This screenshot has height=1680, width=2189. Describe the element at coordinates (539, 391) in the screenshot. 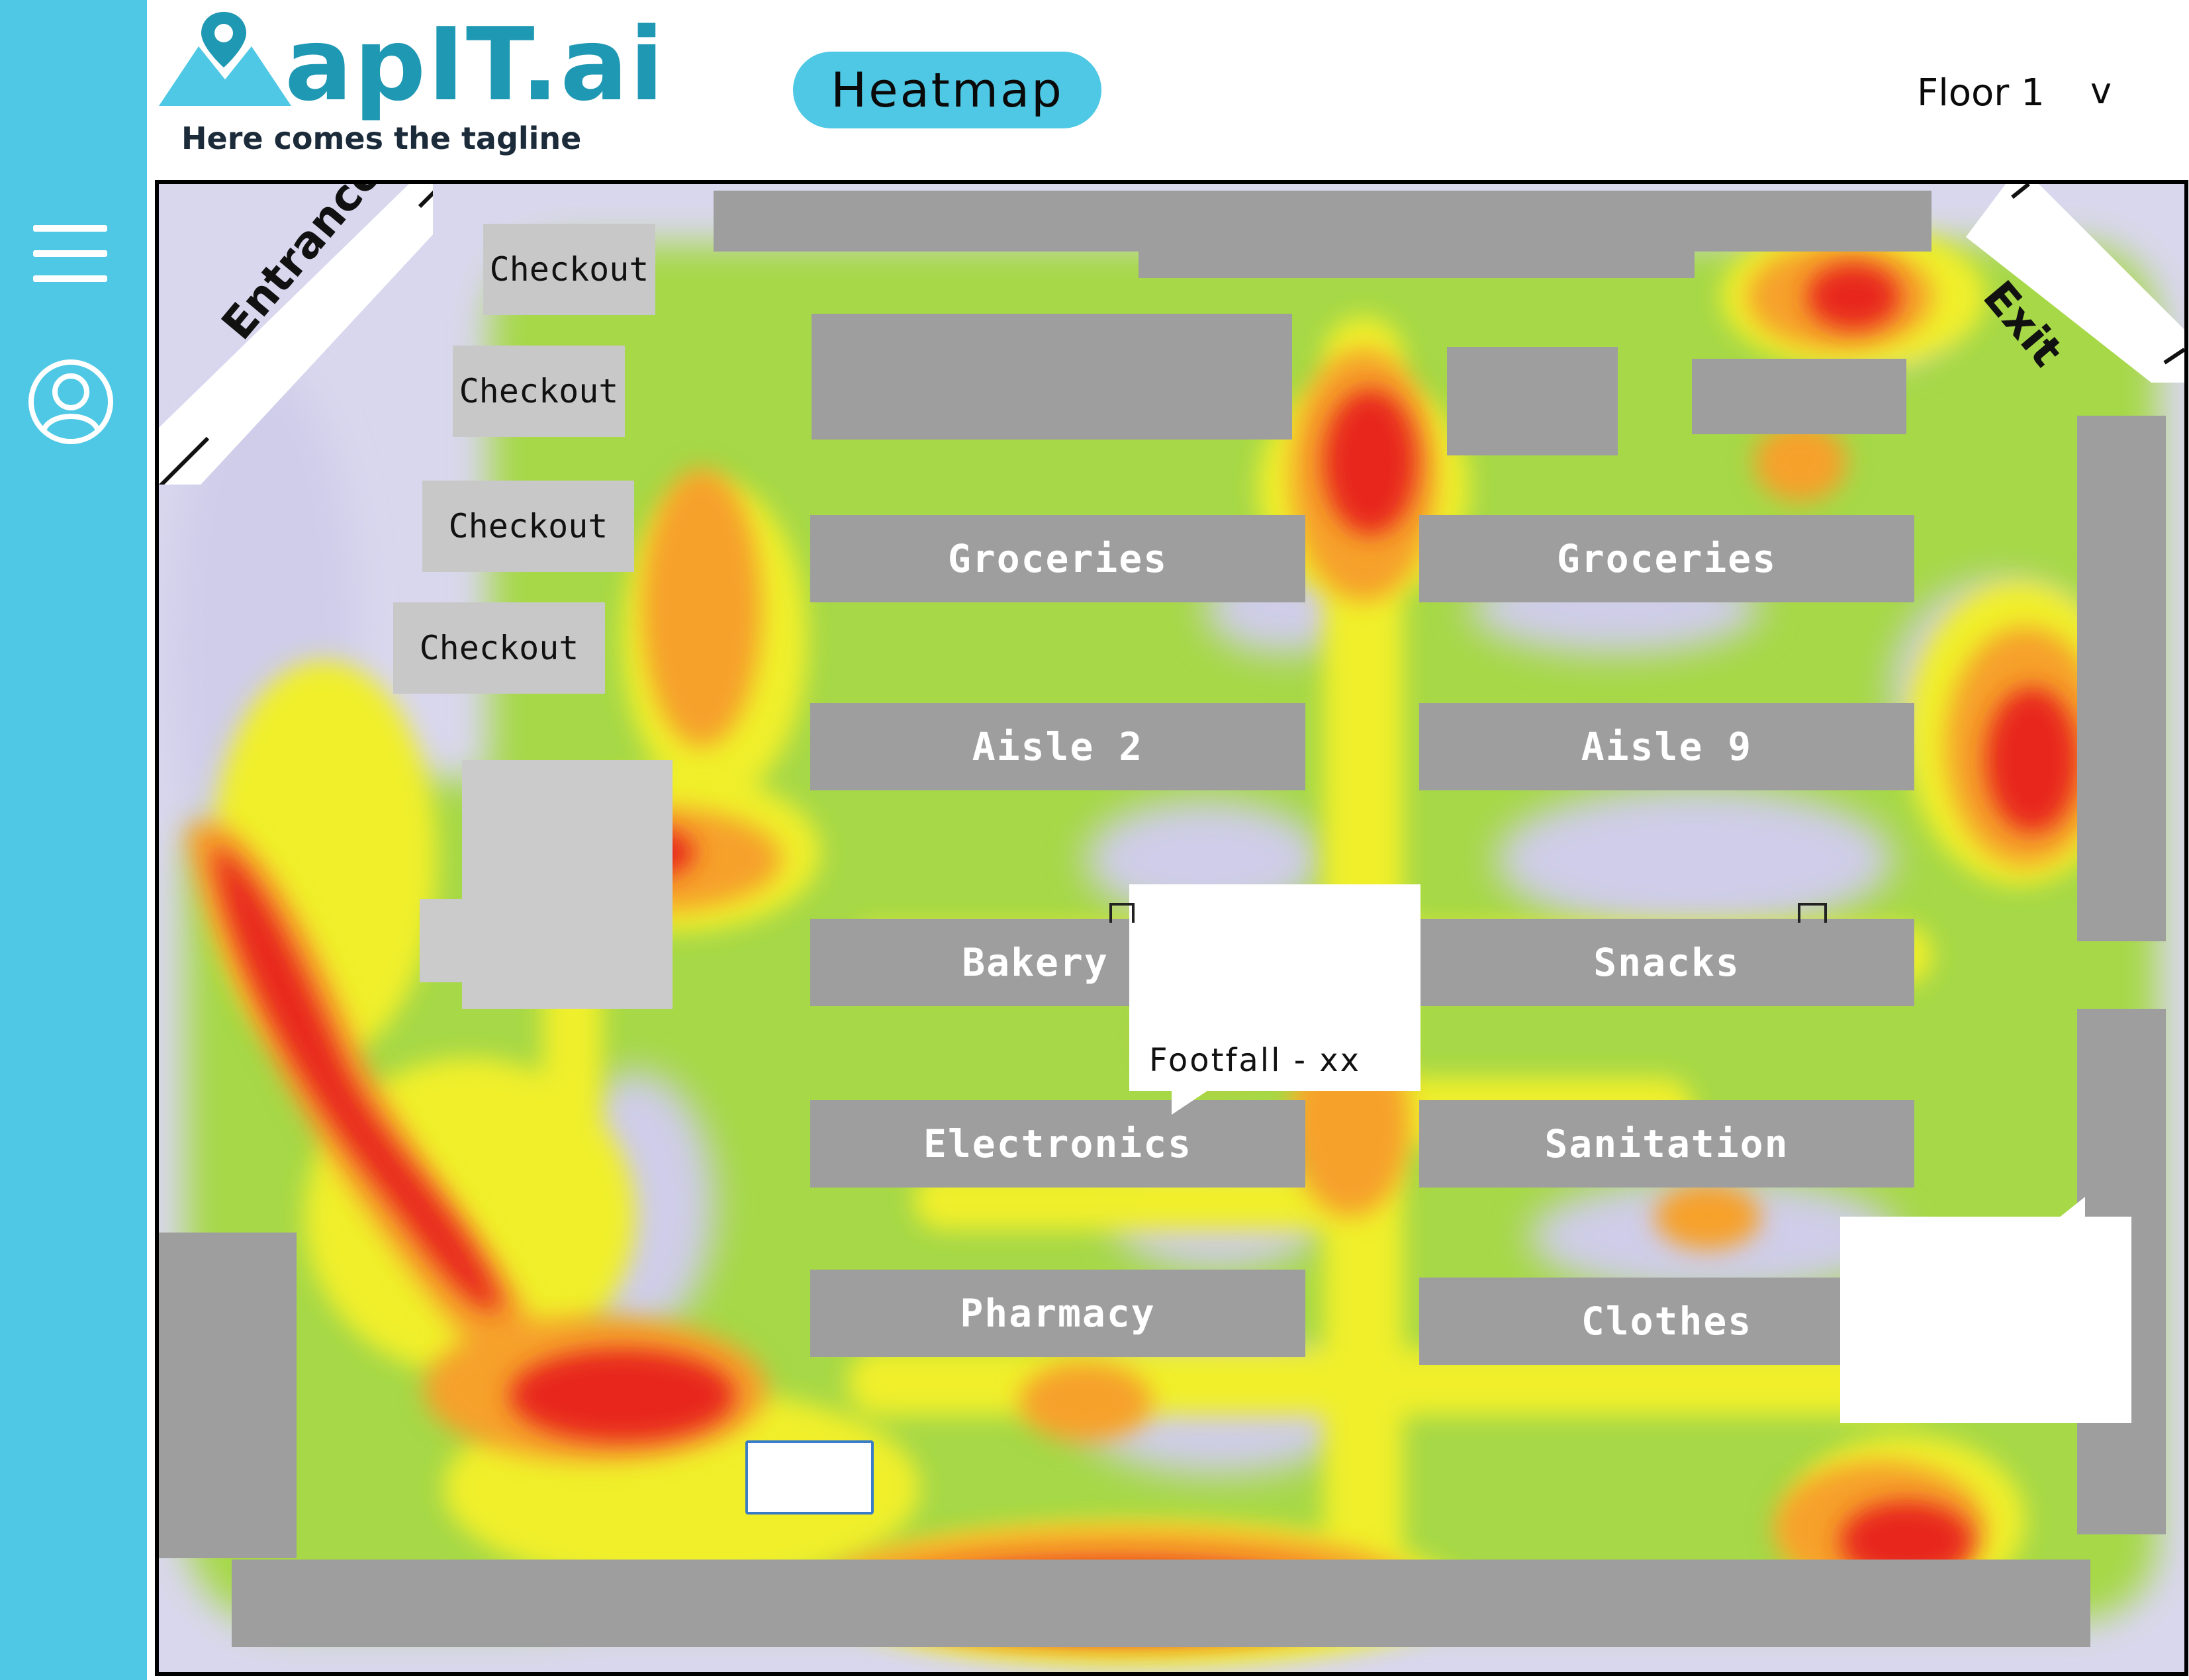

I see `checkout-counter-2: Checkout` at that location.